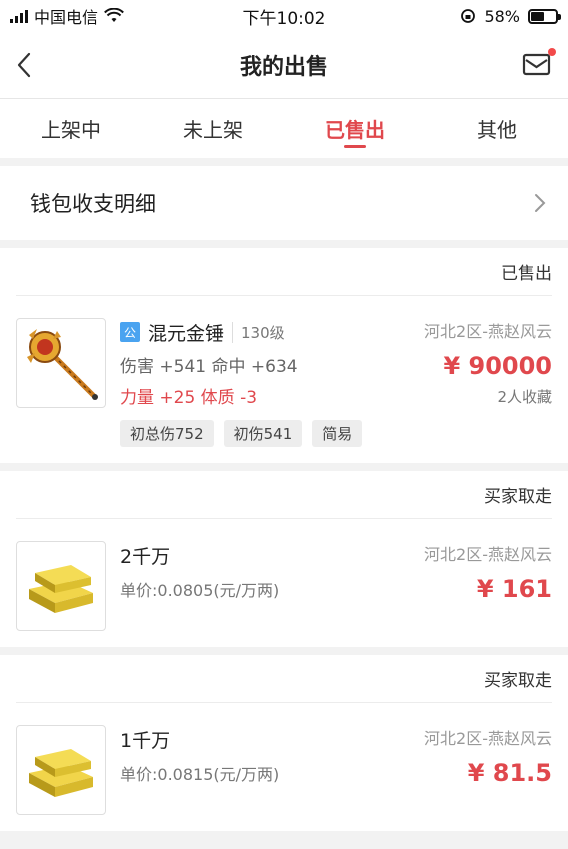  I want to click on item-price: ¥ 81.5, so click(509, 773).